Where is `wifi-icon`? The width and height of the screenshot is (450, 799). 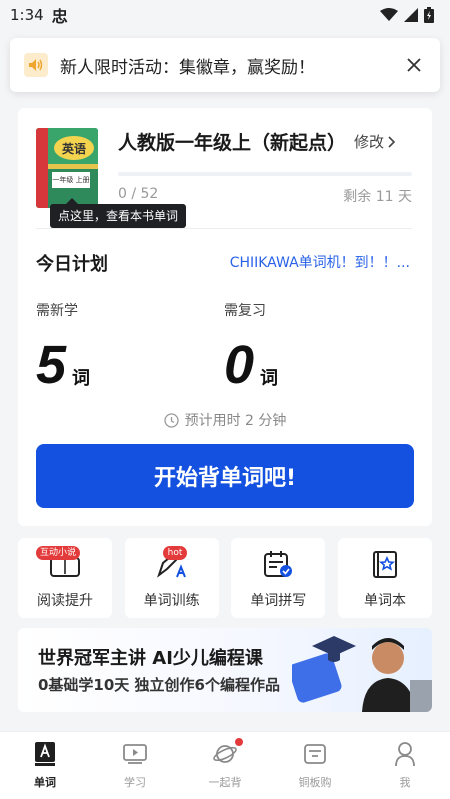
wifi-icon is located at coordinates (389, 14).